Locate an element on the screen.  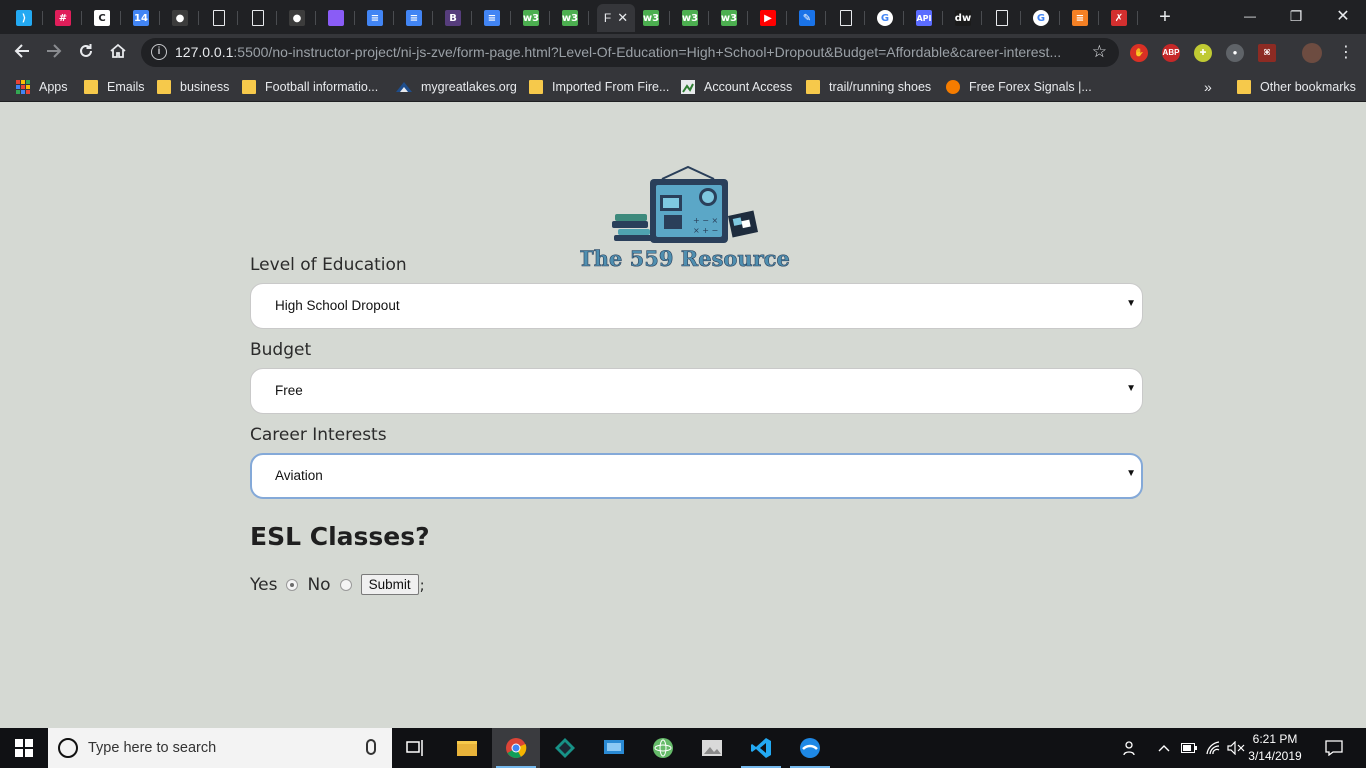
browser-tab: 14 is located at coordinates (141, 18).